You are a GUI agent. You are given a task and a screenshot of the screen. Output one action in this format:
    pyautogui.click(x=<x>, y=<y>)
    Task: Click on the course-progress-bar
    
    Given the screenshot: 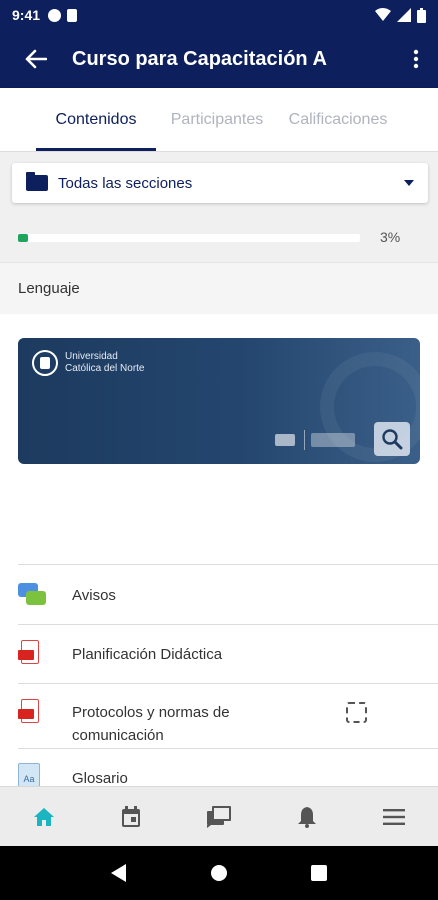 What is the action you would take?
    pyautogui.click(x=189, y=238)
    